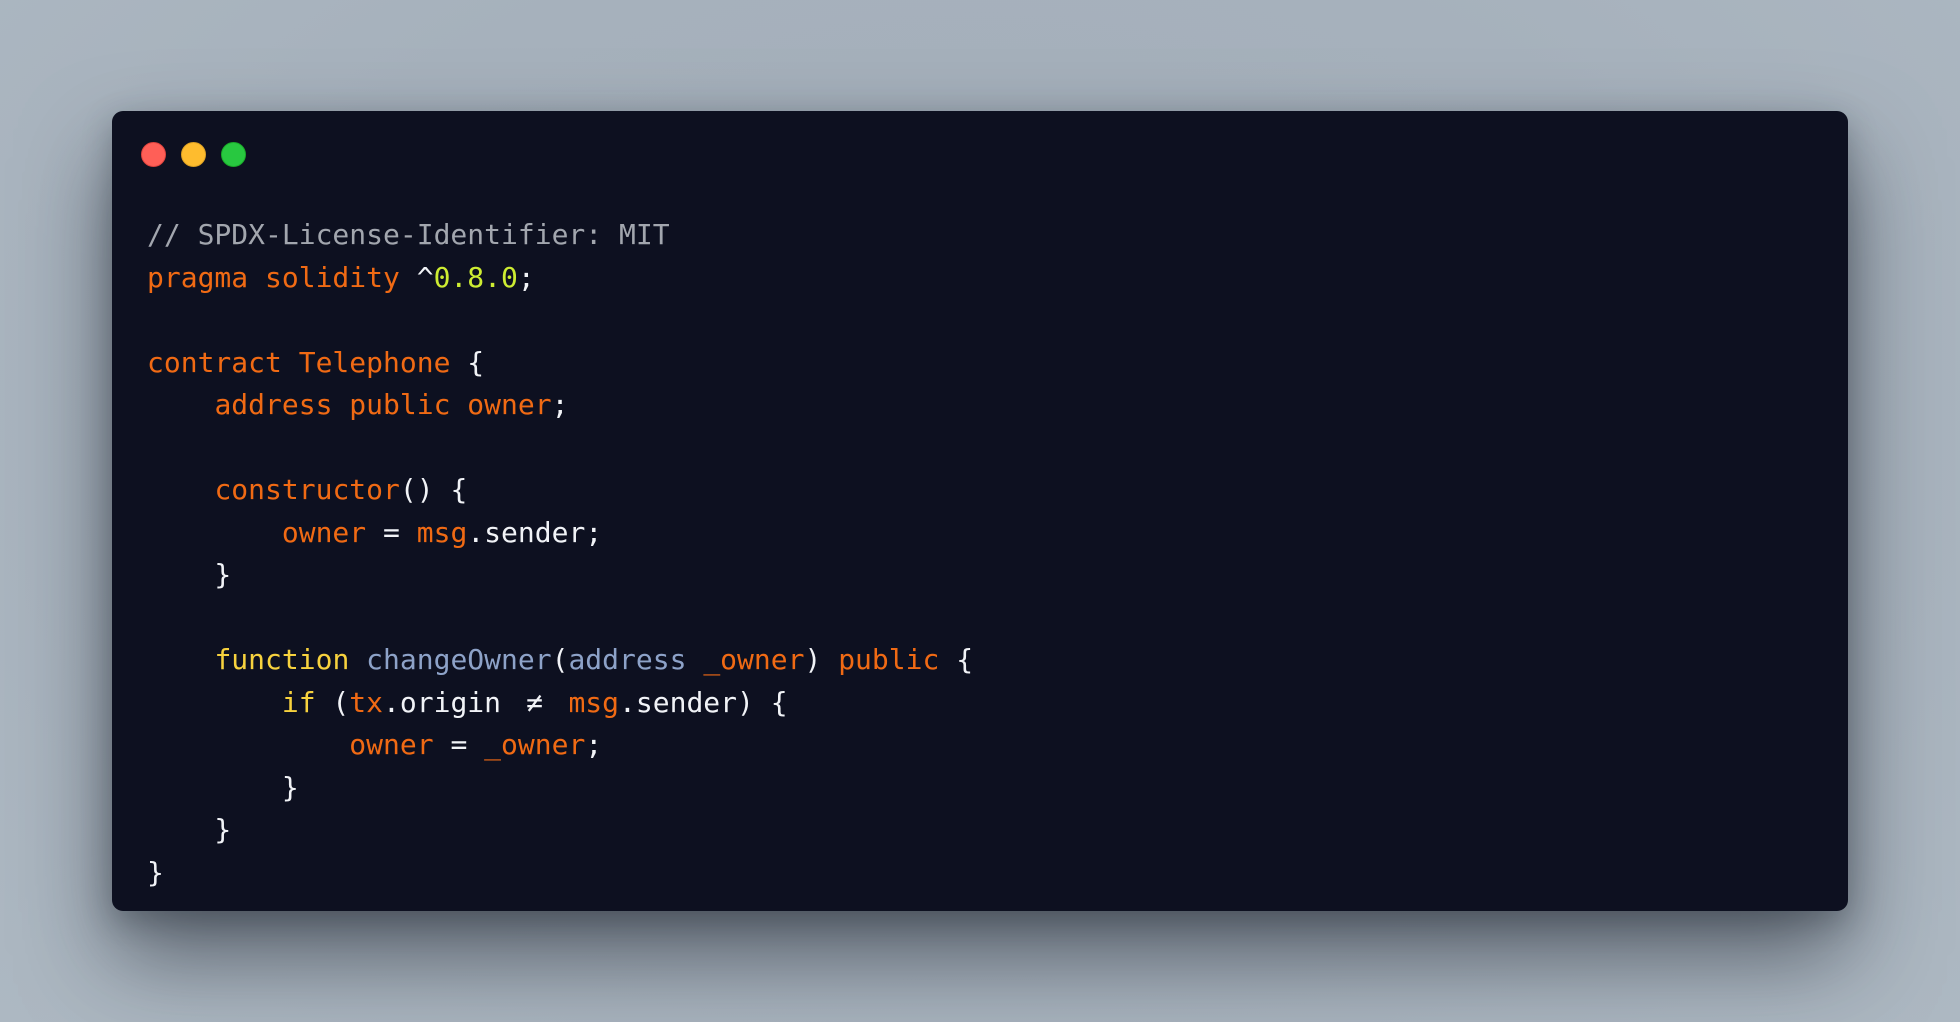 The width and height of the screenshot is (1960, 1022). Describe the element at coordinates (627, 659) in the screenshot. I see `code-token: address` at that location.